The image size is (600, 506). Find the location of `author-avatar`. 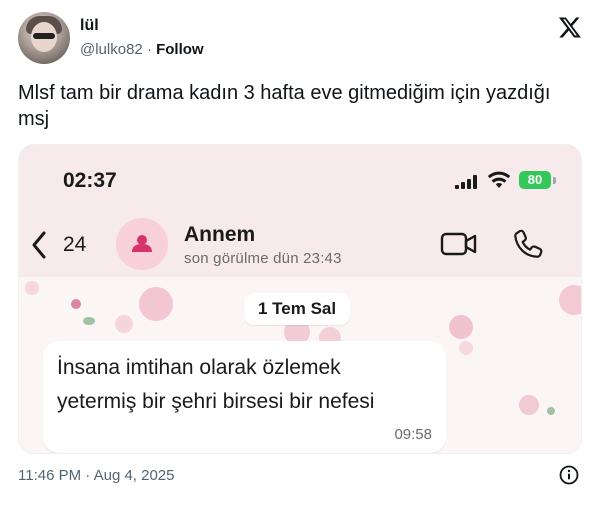

author-avatar is located at coordinates (44, 38).